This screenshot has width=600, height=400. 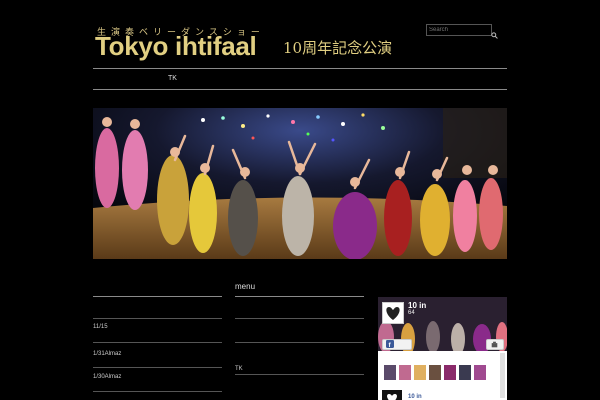 I want to click on search-icon, so click(x=494, y=32).